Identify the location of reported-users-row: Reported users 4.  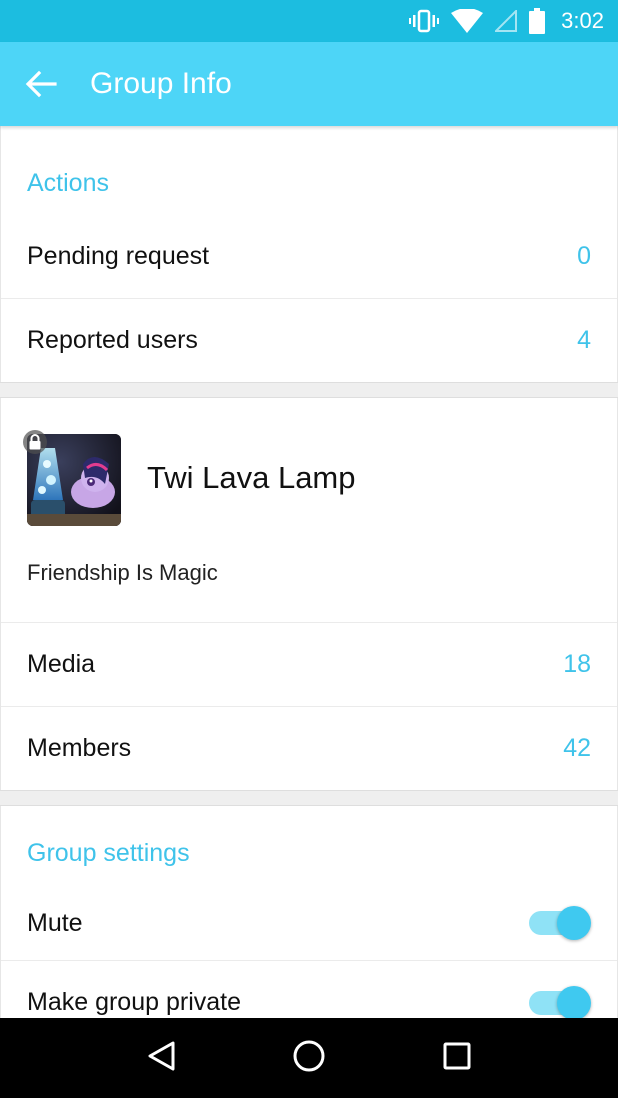
(309, 340).